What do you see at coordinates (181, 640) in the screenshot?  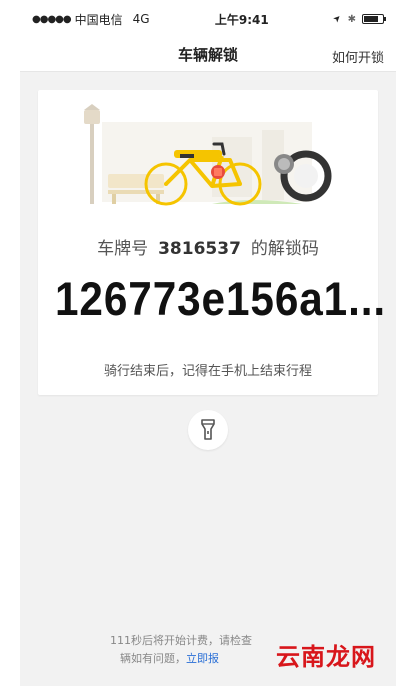 I see `billing-notice: 111秒后将开始计费，请检查` at bounding box center [181, 640].